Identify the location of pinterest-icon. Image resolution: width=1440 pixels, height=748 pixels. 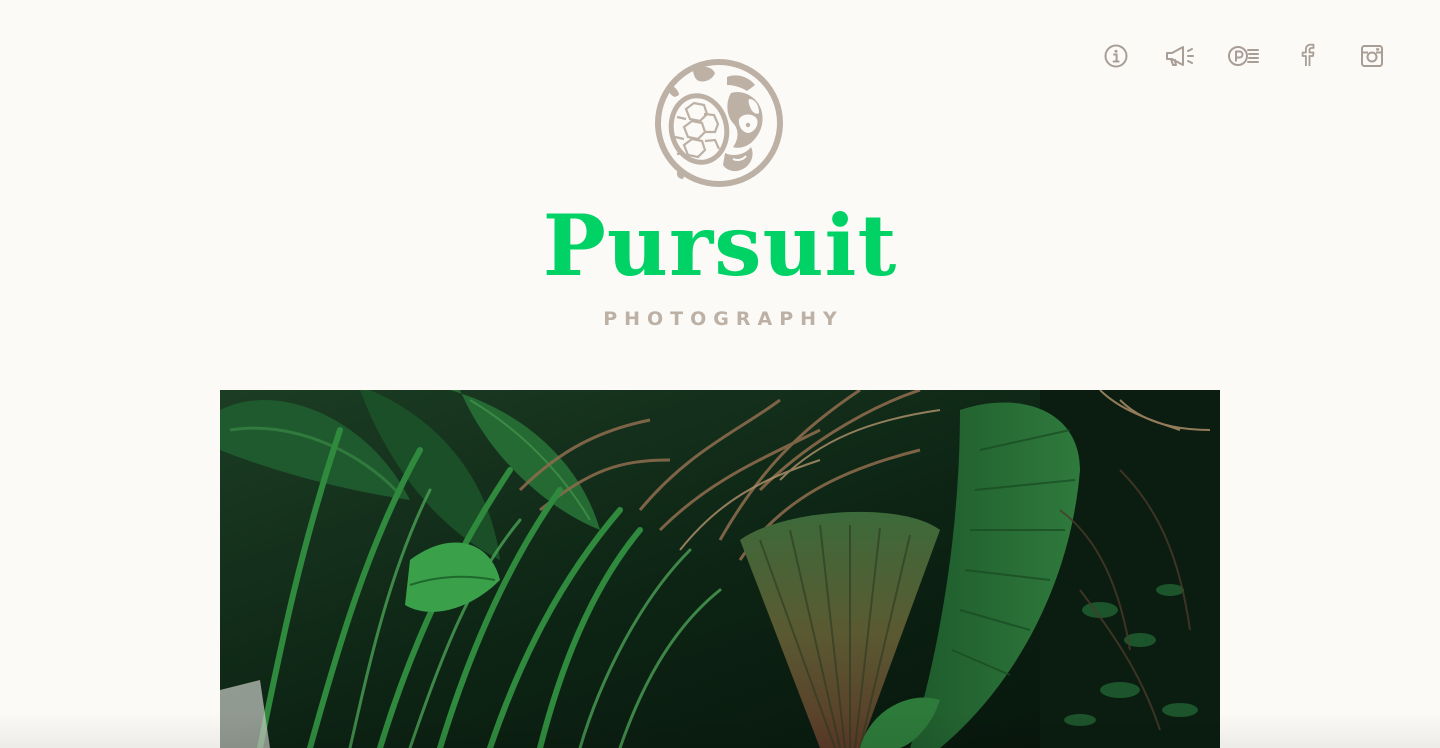
(1244, 56).